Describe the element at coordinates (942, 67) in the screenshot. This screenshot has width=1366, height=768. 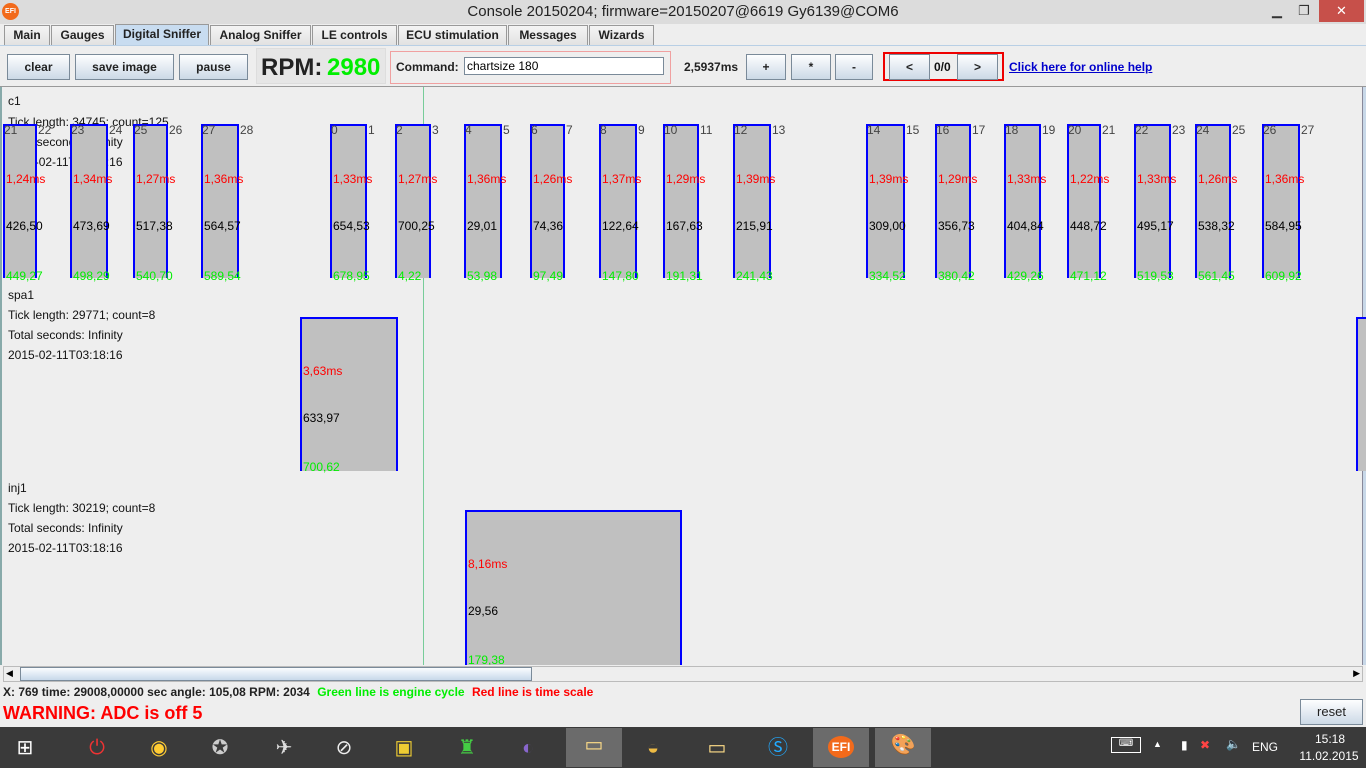
I see `page-indicator: 0/0` at that location.